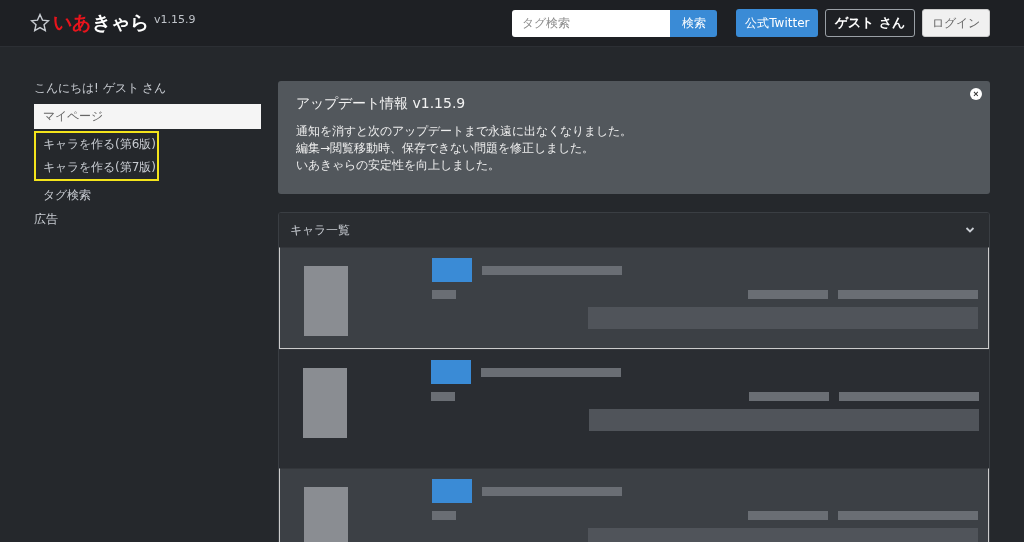 The height and width of the screenshot is (542, 1024). What do you see at coordinates (147, 116) in the screenshot?
I see `sidebar-link: マイページ` at bounding box center [147, 116].